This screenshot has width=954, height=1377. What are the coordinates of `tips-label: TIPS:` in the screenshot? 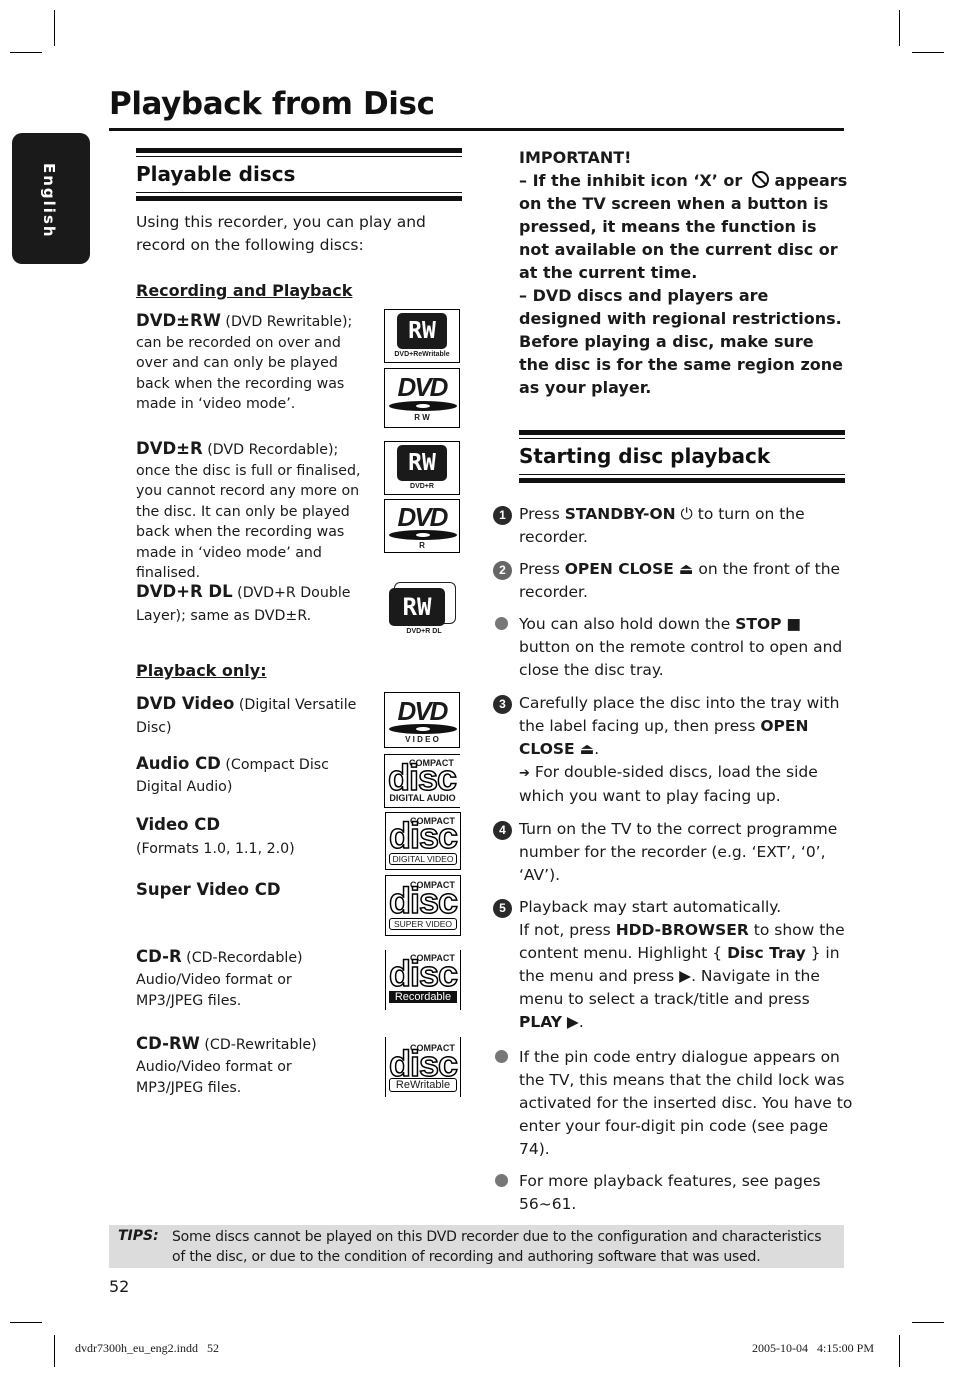 It's located at (138, 1236).